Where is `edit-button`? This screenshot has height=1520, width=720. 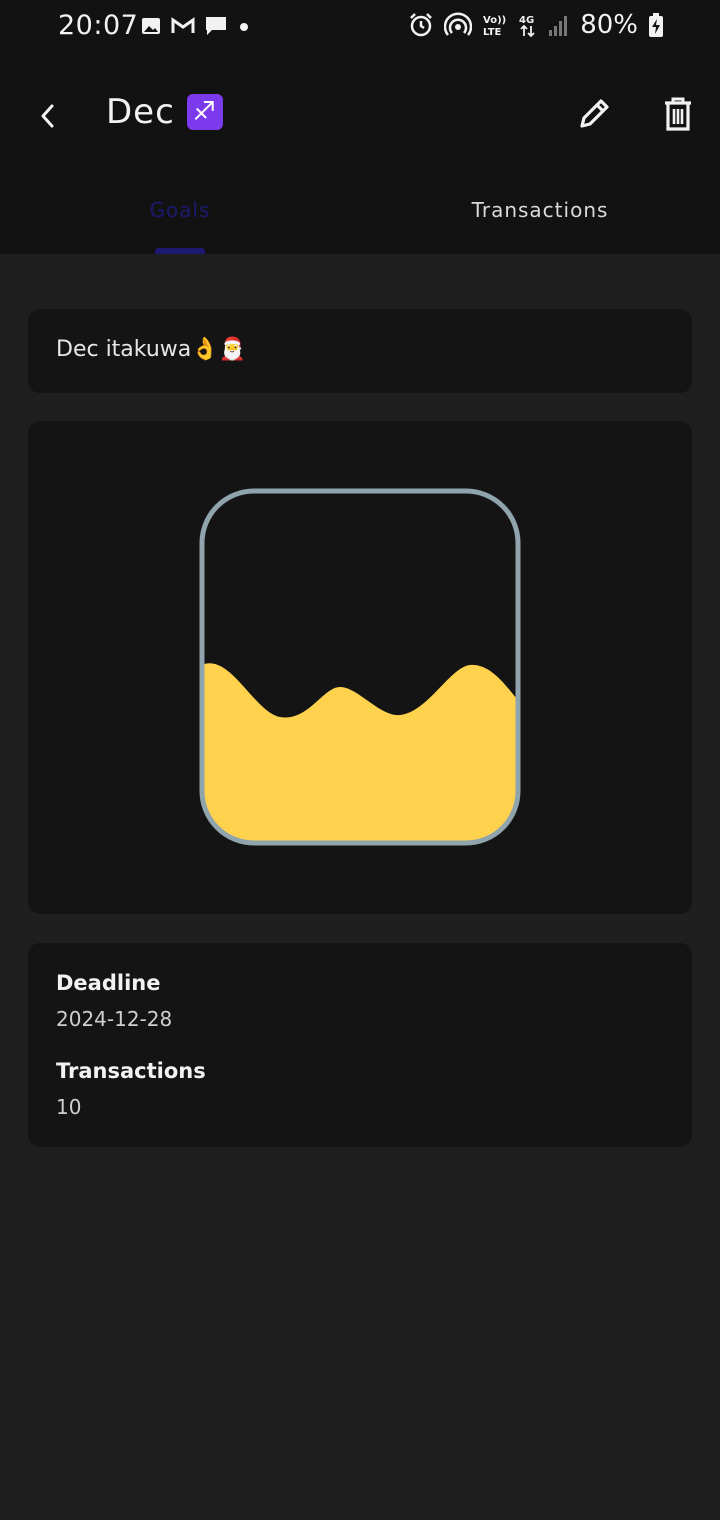
edit-button is located at coordinates (594, 114).